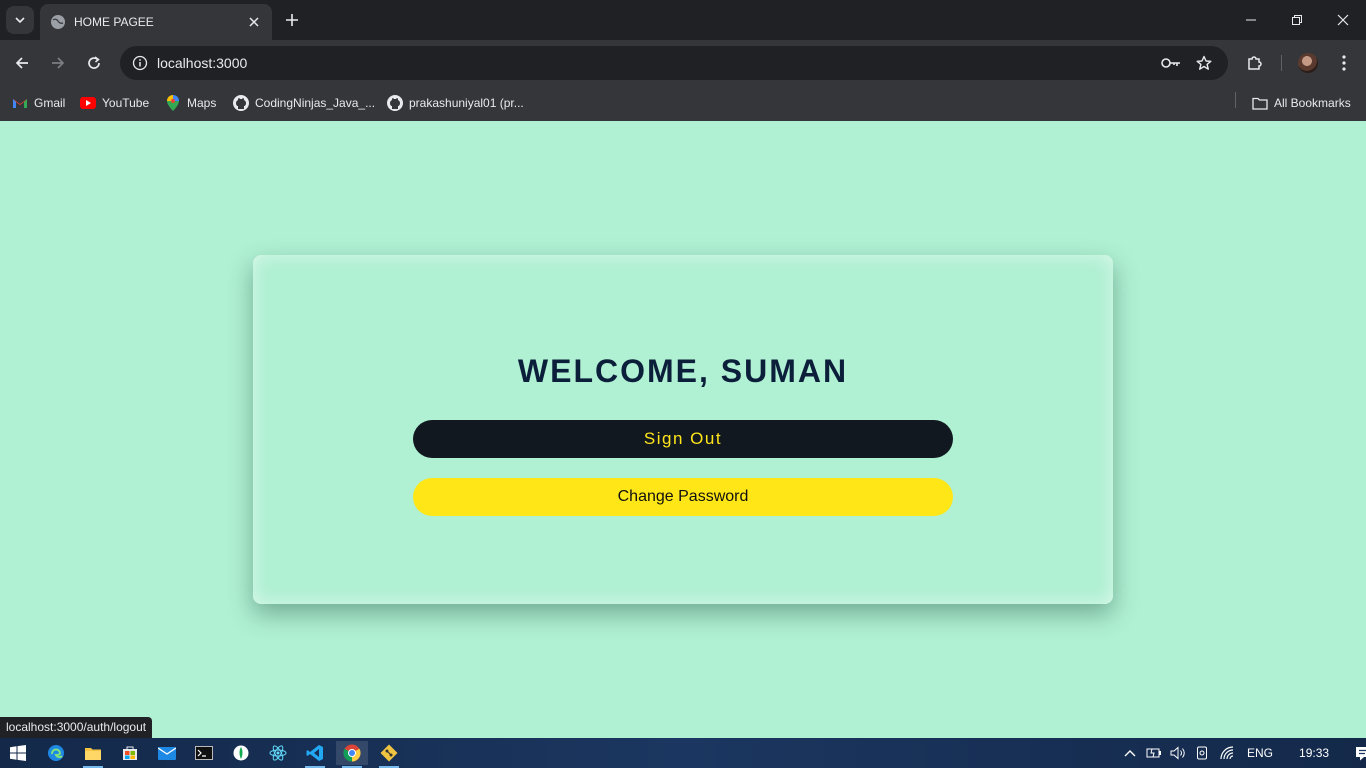 This screenshot has width=1366, height=768. What do you see at coordinates (1260, 753) in the screenshot?
I see `input-language: ENG` at bounding box center [1260, 753].